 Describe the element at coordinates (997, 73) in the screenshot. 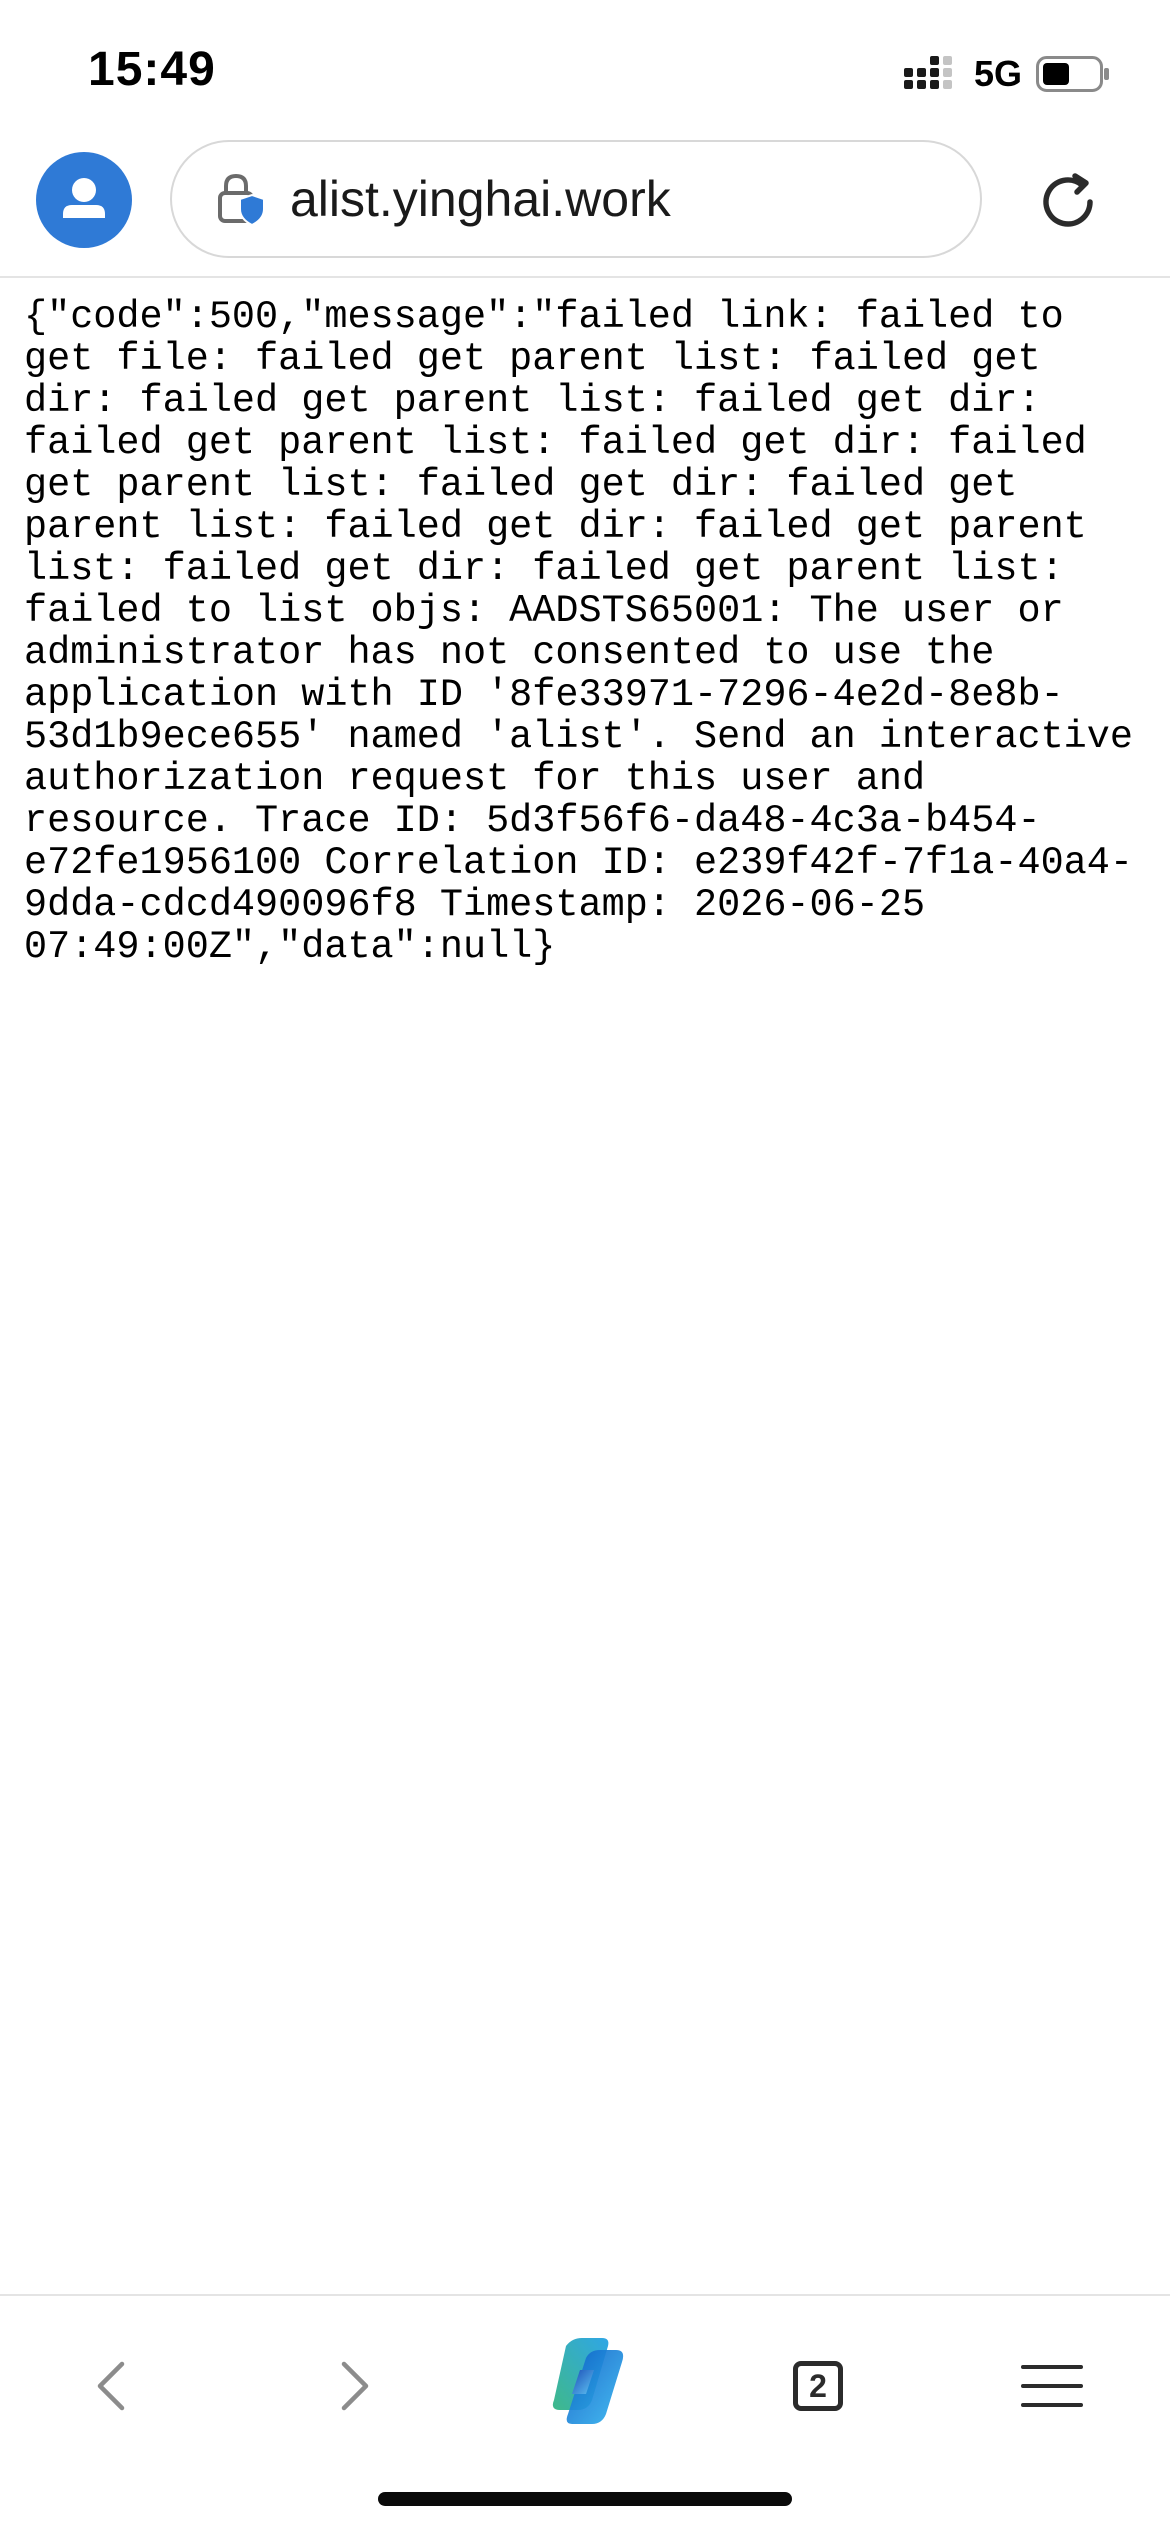

I see `network-type-label: 5G` at that location.